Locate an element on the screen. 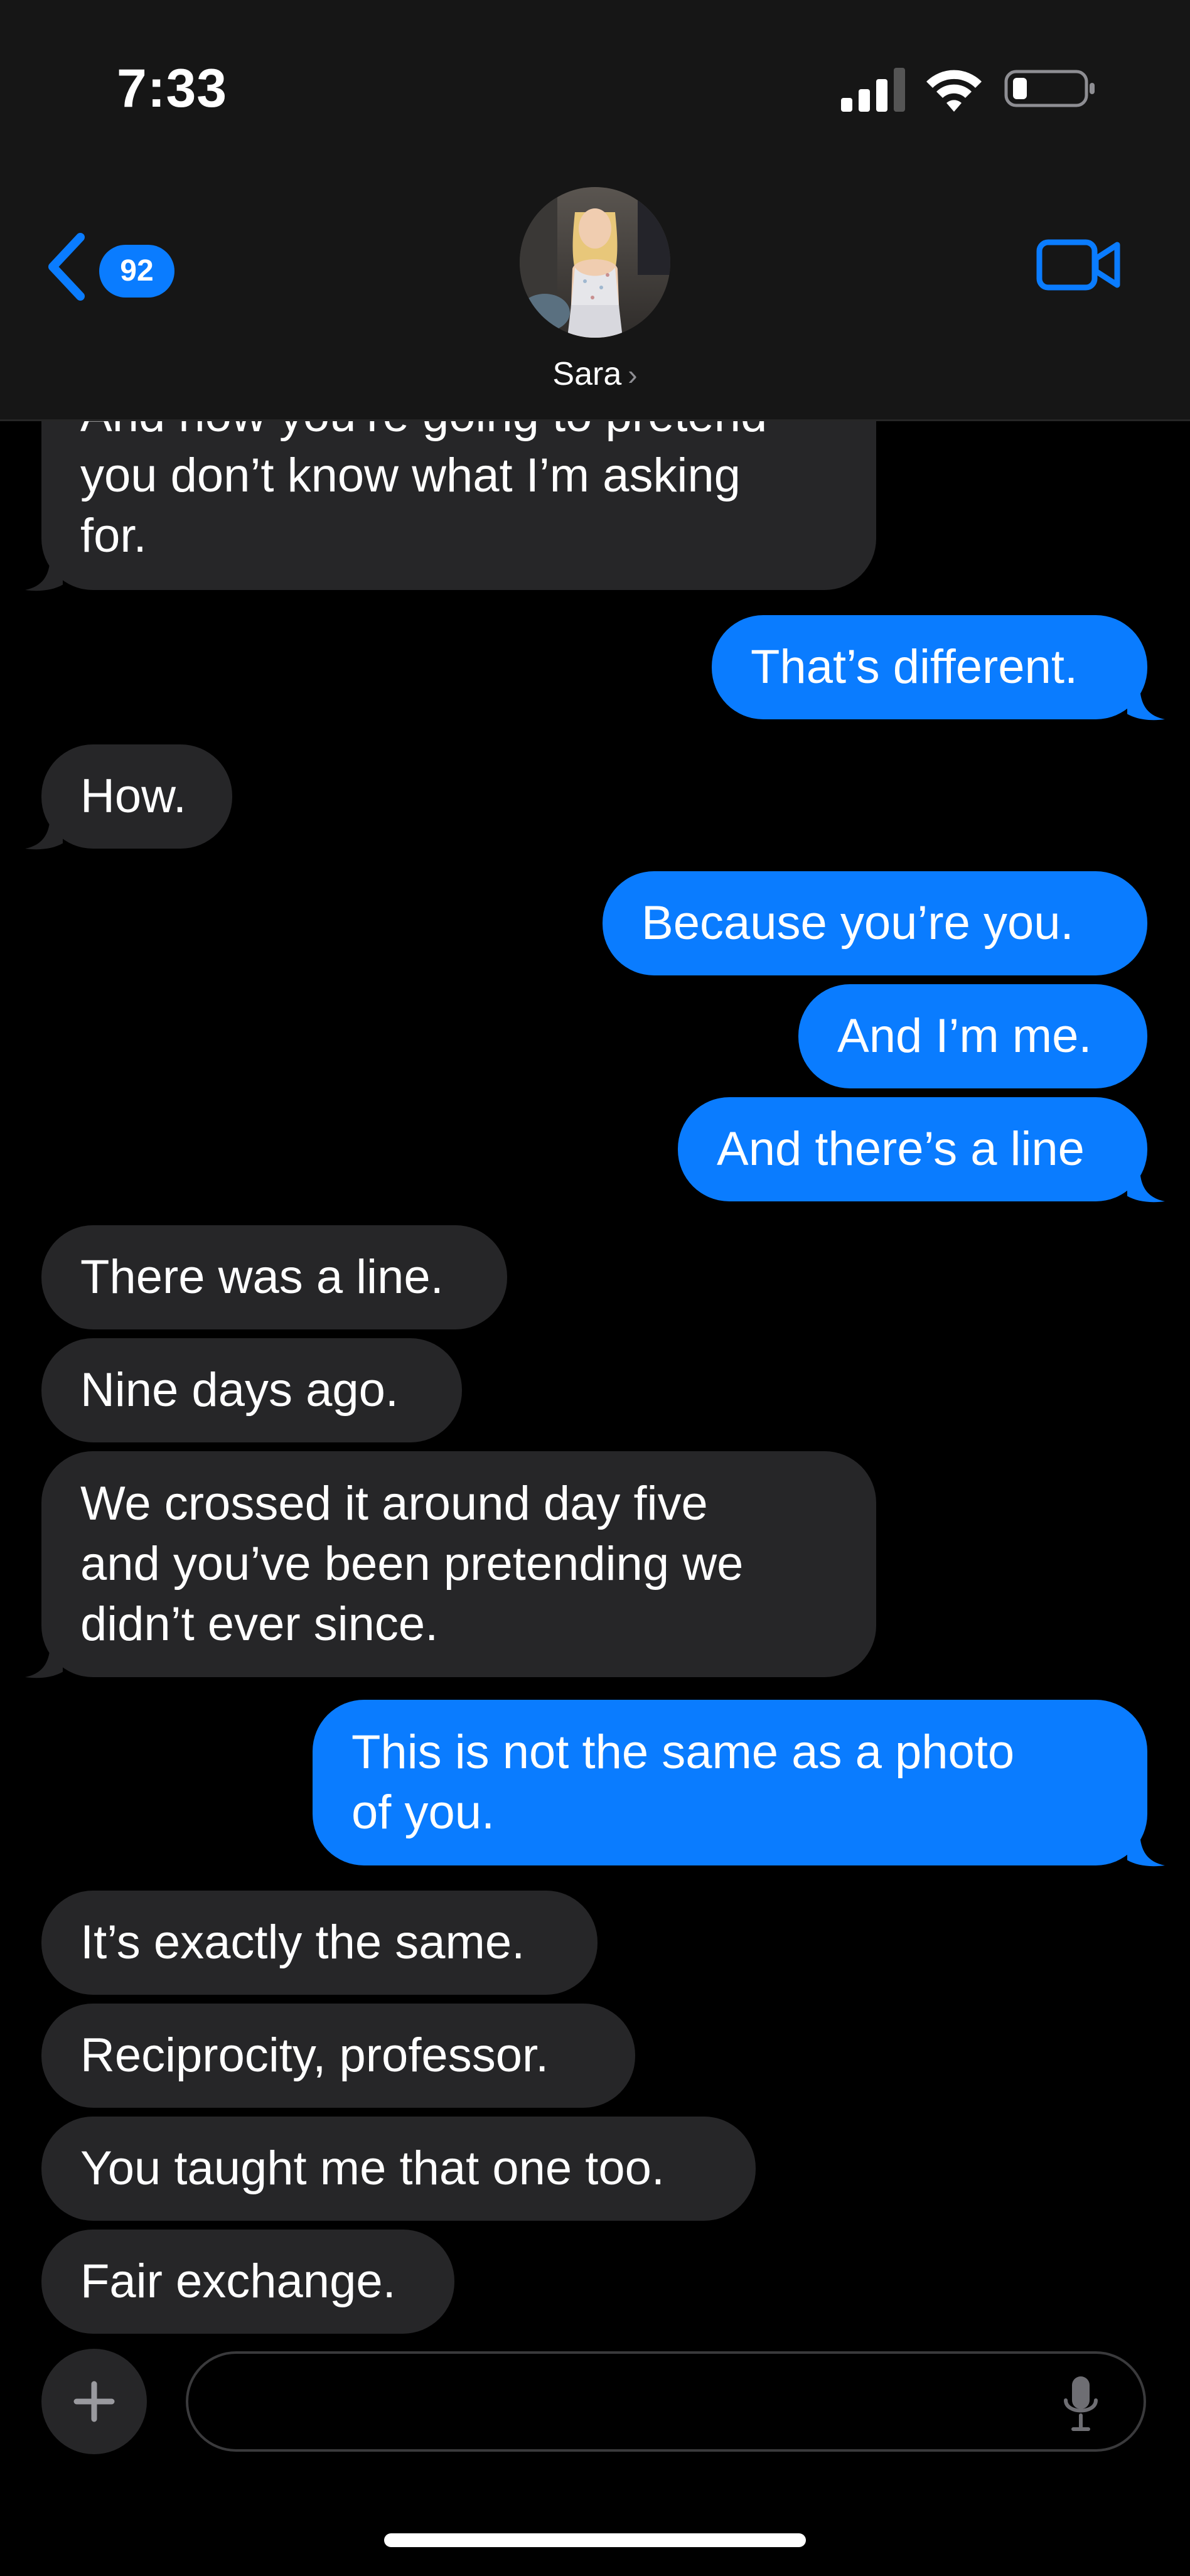 Image resolution: width=1190 pixels, height=2576 pixels. message-bubble-incoming: Reciprocity, professor. is located at coordinates (338, 2056).